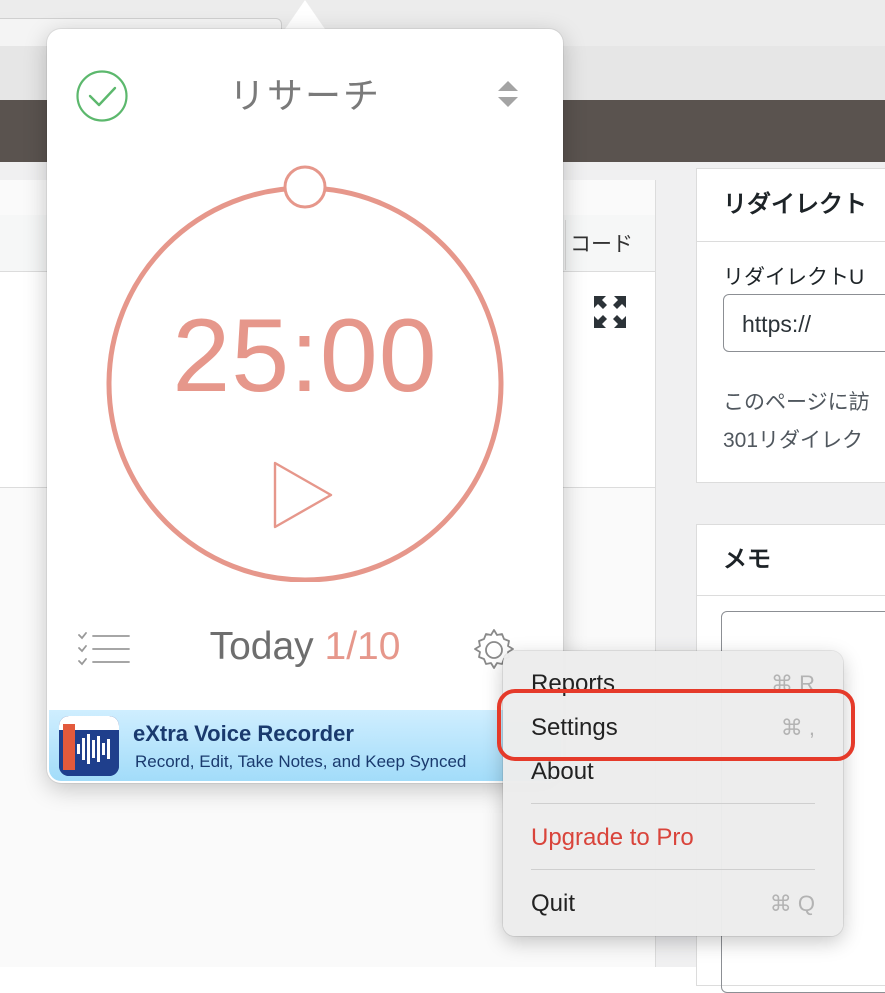 Image resolution: width=885 pixels, height=993 pixels. I want to click on redirect-description-line: 301リダイレク, so click(793, 440).